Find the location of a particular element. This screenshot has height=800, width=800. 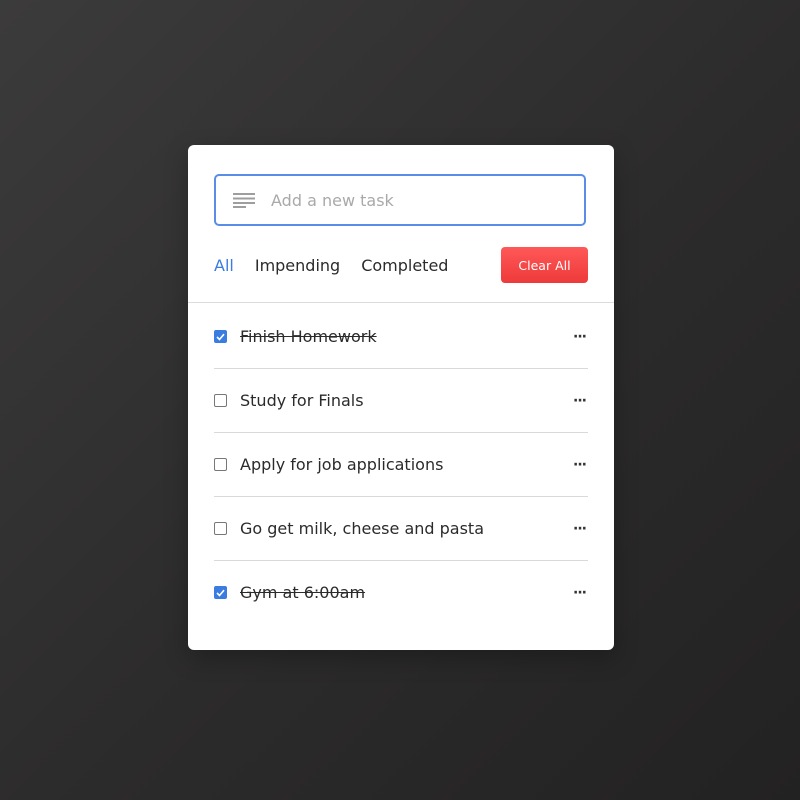

task-item: Apply for job applications ··· is located at coordinates (401, 465).